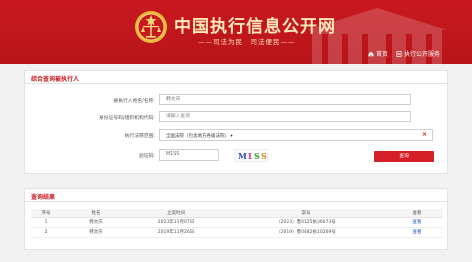  I want to click on name-input: 韩文庆, so click(285, 99).